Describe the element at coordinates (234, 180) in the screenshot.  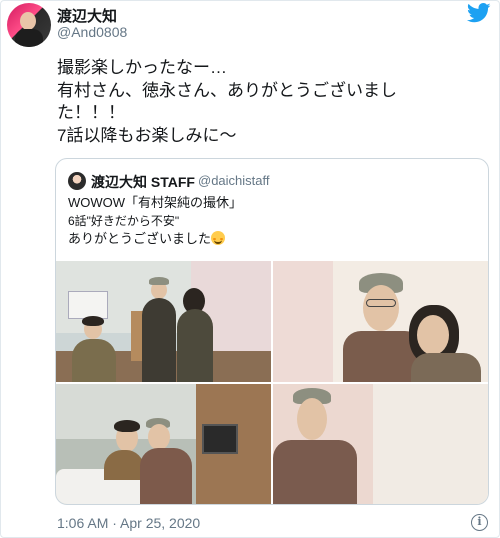
I see `quoted-author-handle: @daichistaff` at that location.